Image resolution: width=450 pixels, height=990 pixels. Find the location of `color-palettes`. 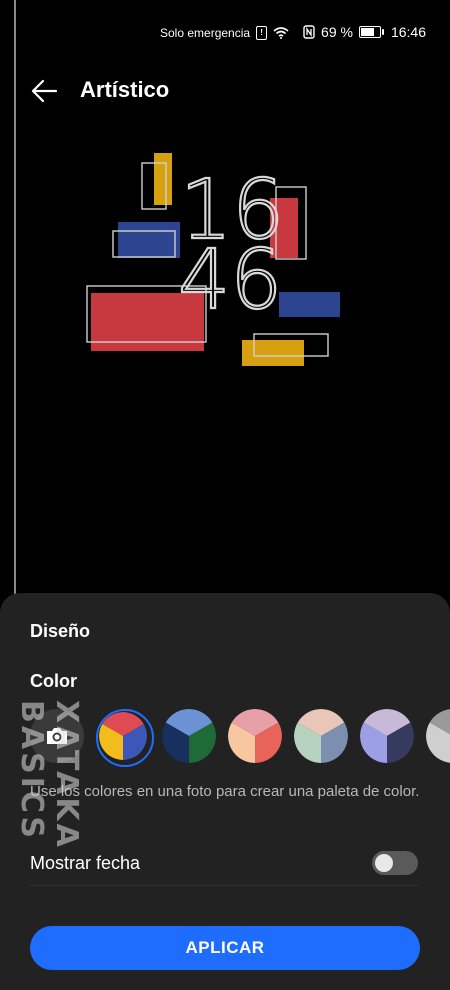

color-palettes is located at coordinates (240, 738).